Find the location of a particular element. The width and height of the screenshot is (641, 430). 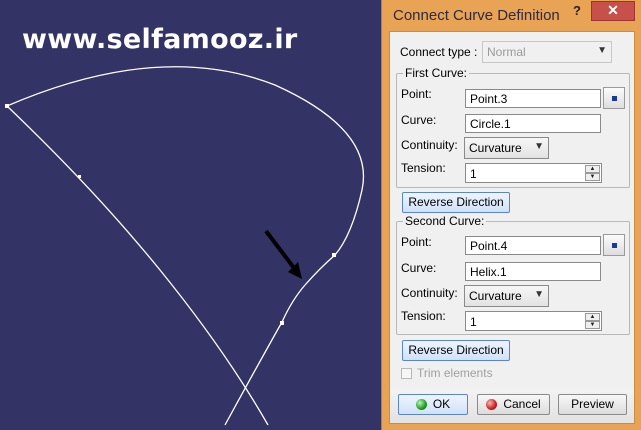

connect-type-label: Connect type : is located at coordinates (439, 52).